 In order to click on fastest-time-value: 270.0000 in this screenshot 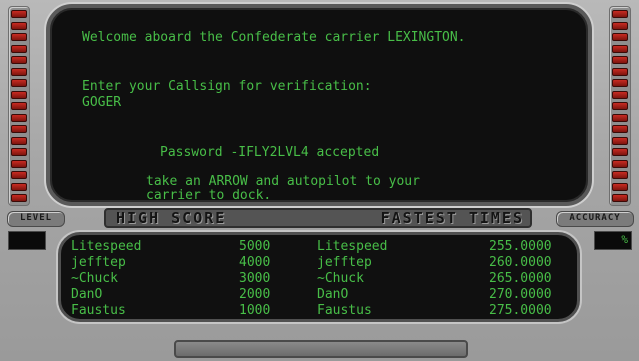, I will do `click(520, 294)`.